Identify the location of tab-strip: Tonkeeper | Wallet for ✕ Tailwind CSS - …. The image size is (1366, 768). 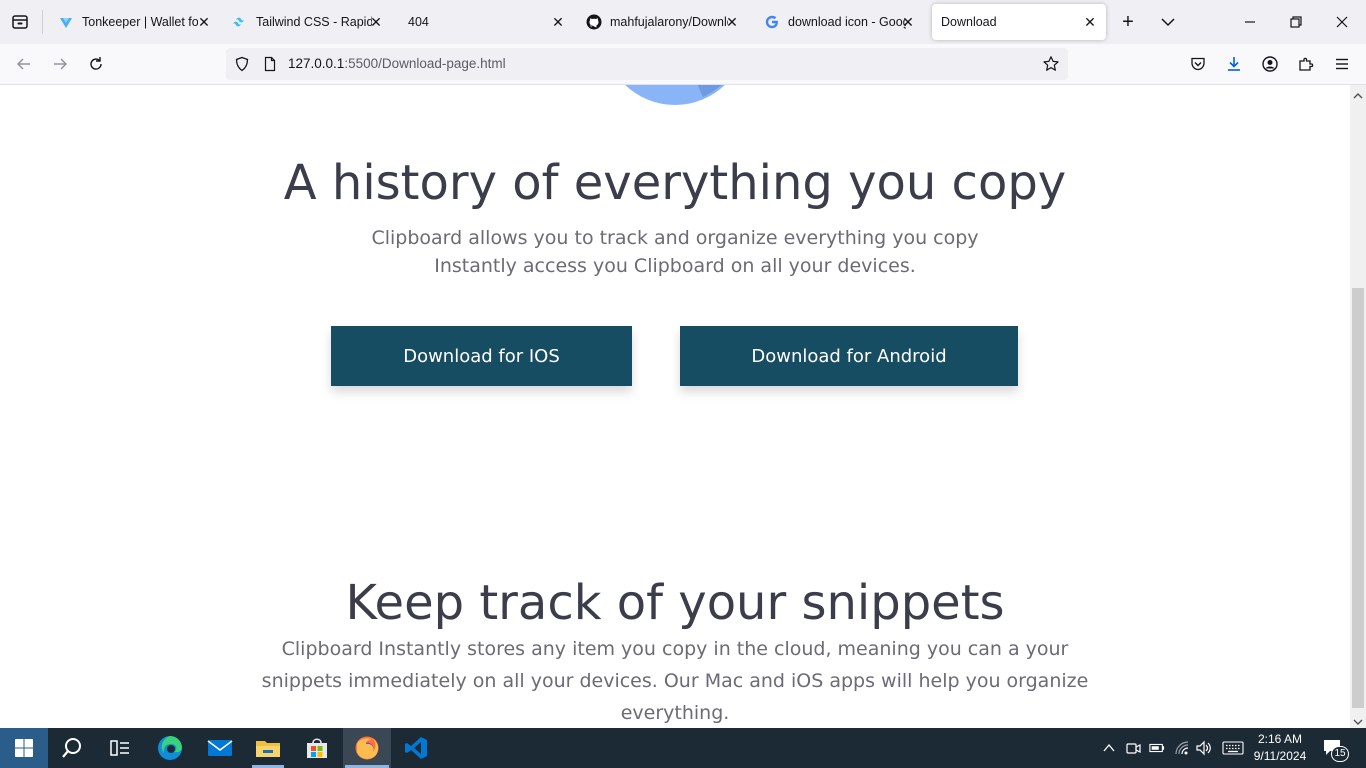
(683, 22).